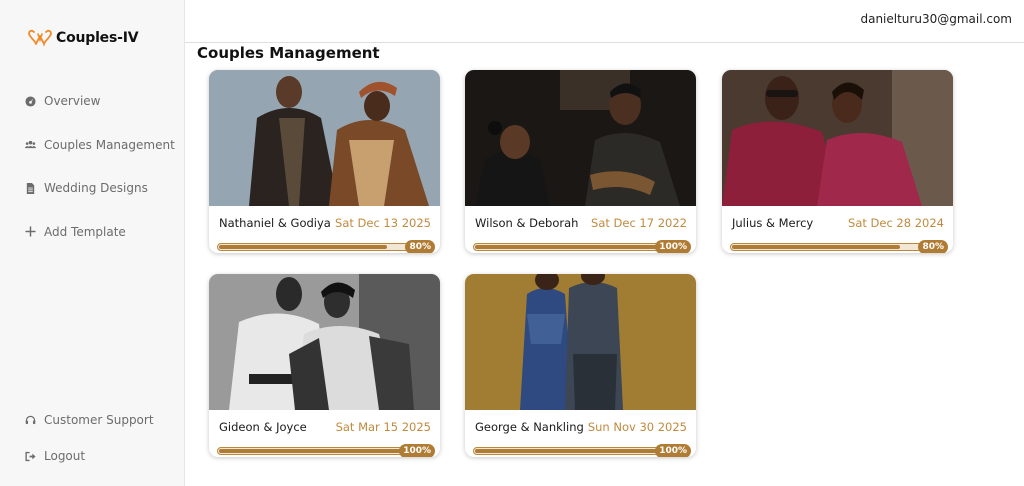 This screenshot has height=486, width=1024. Describe the element at coordinates (72, 101) in the screenshot. I see `sidebar-item-label: Overview` at that location.